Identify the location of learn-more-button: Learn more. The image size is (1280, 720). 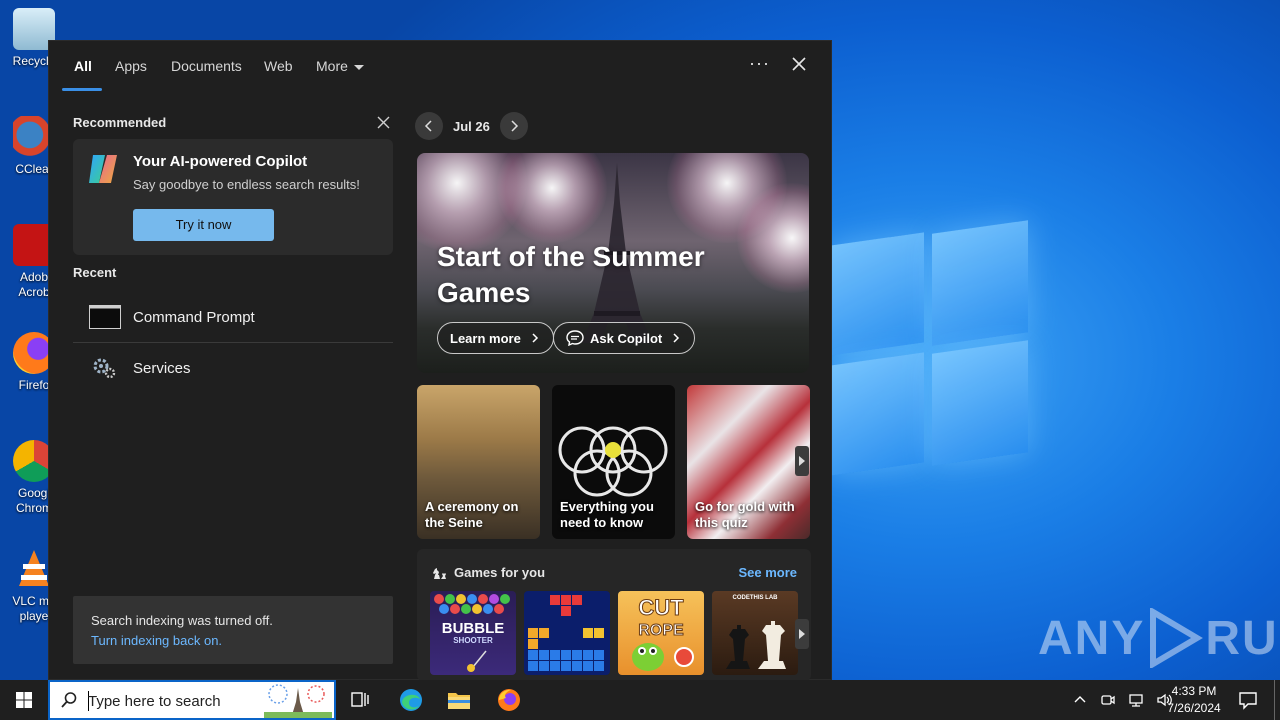
(495, 338).